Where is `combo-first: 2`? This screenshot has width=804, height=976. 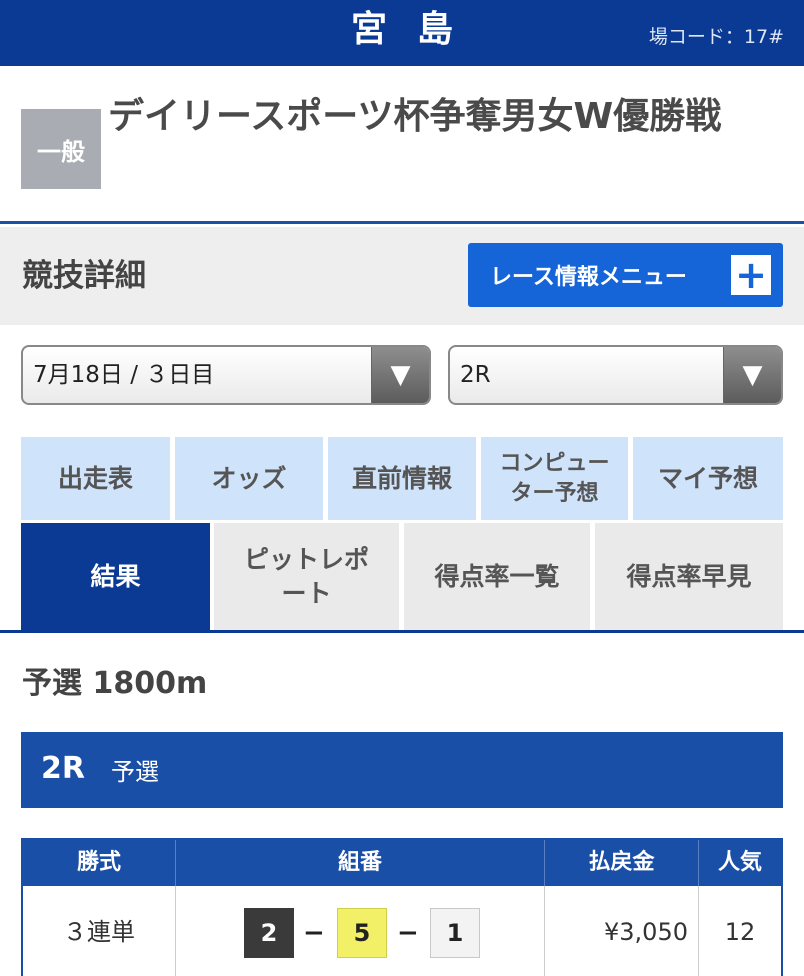
combo-first: 2 is located at coordinates (269, 933).